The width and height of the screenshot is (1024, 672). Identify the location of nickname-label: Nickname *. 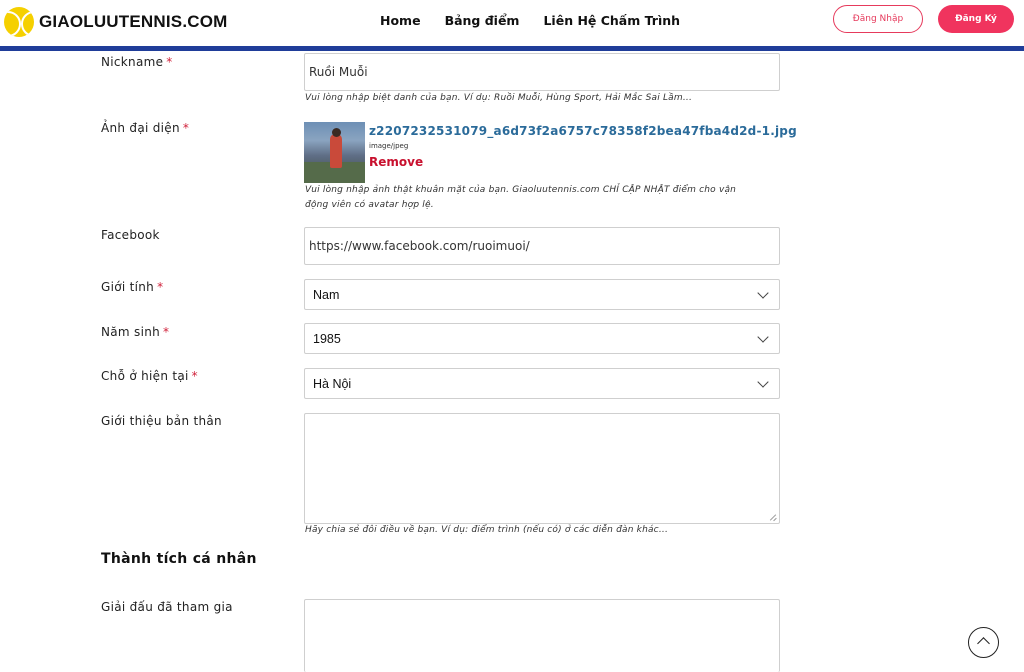
(137, 62).